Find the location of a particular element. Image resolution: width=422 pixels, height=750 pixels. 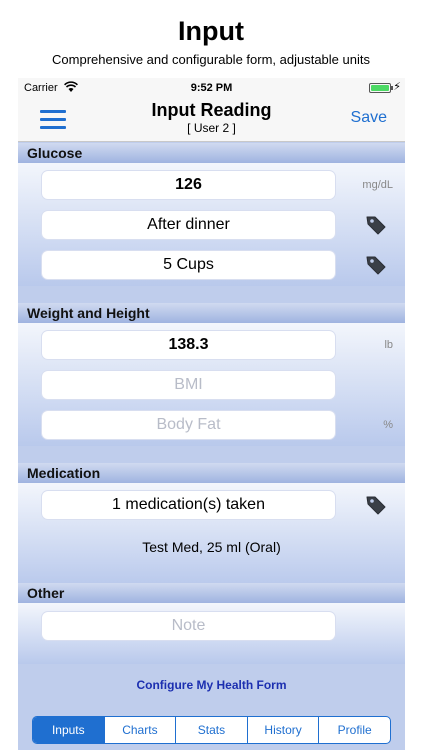

tab-stats: Stats is located at coordinates (212, 730).